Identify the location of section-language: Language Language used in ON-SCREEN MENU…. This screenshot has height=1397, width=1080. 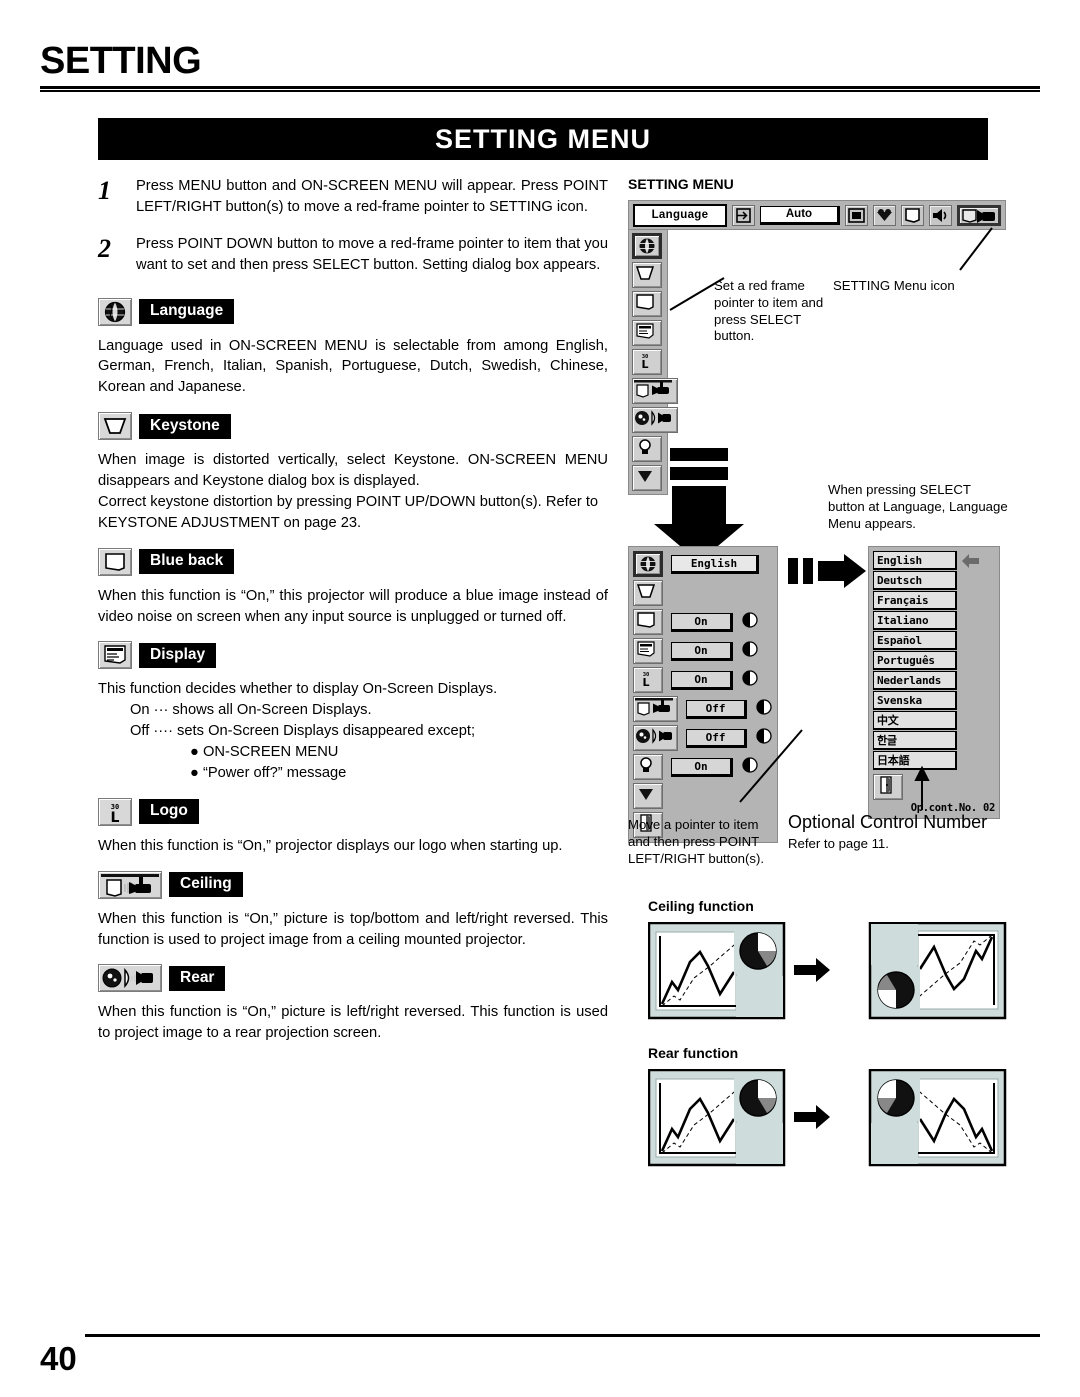
(353, 348).